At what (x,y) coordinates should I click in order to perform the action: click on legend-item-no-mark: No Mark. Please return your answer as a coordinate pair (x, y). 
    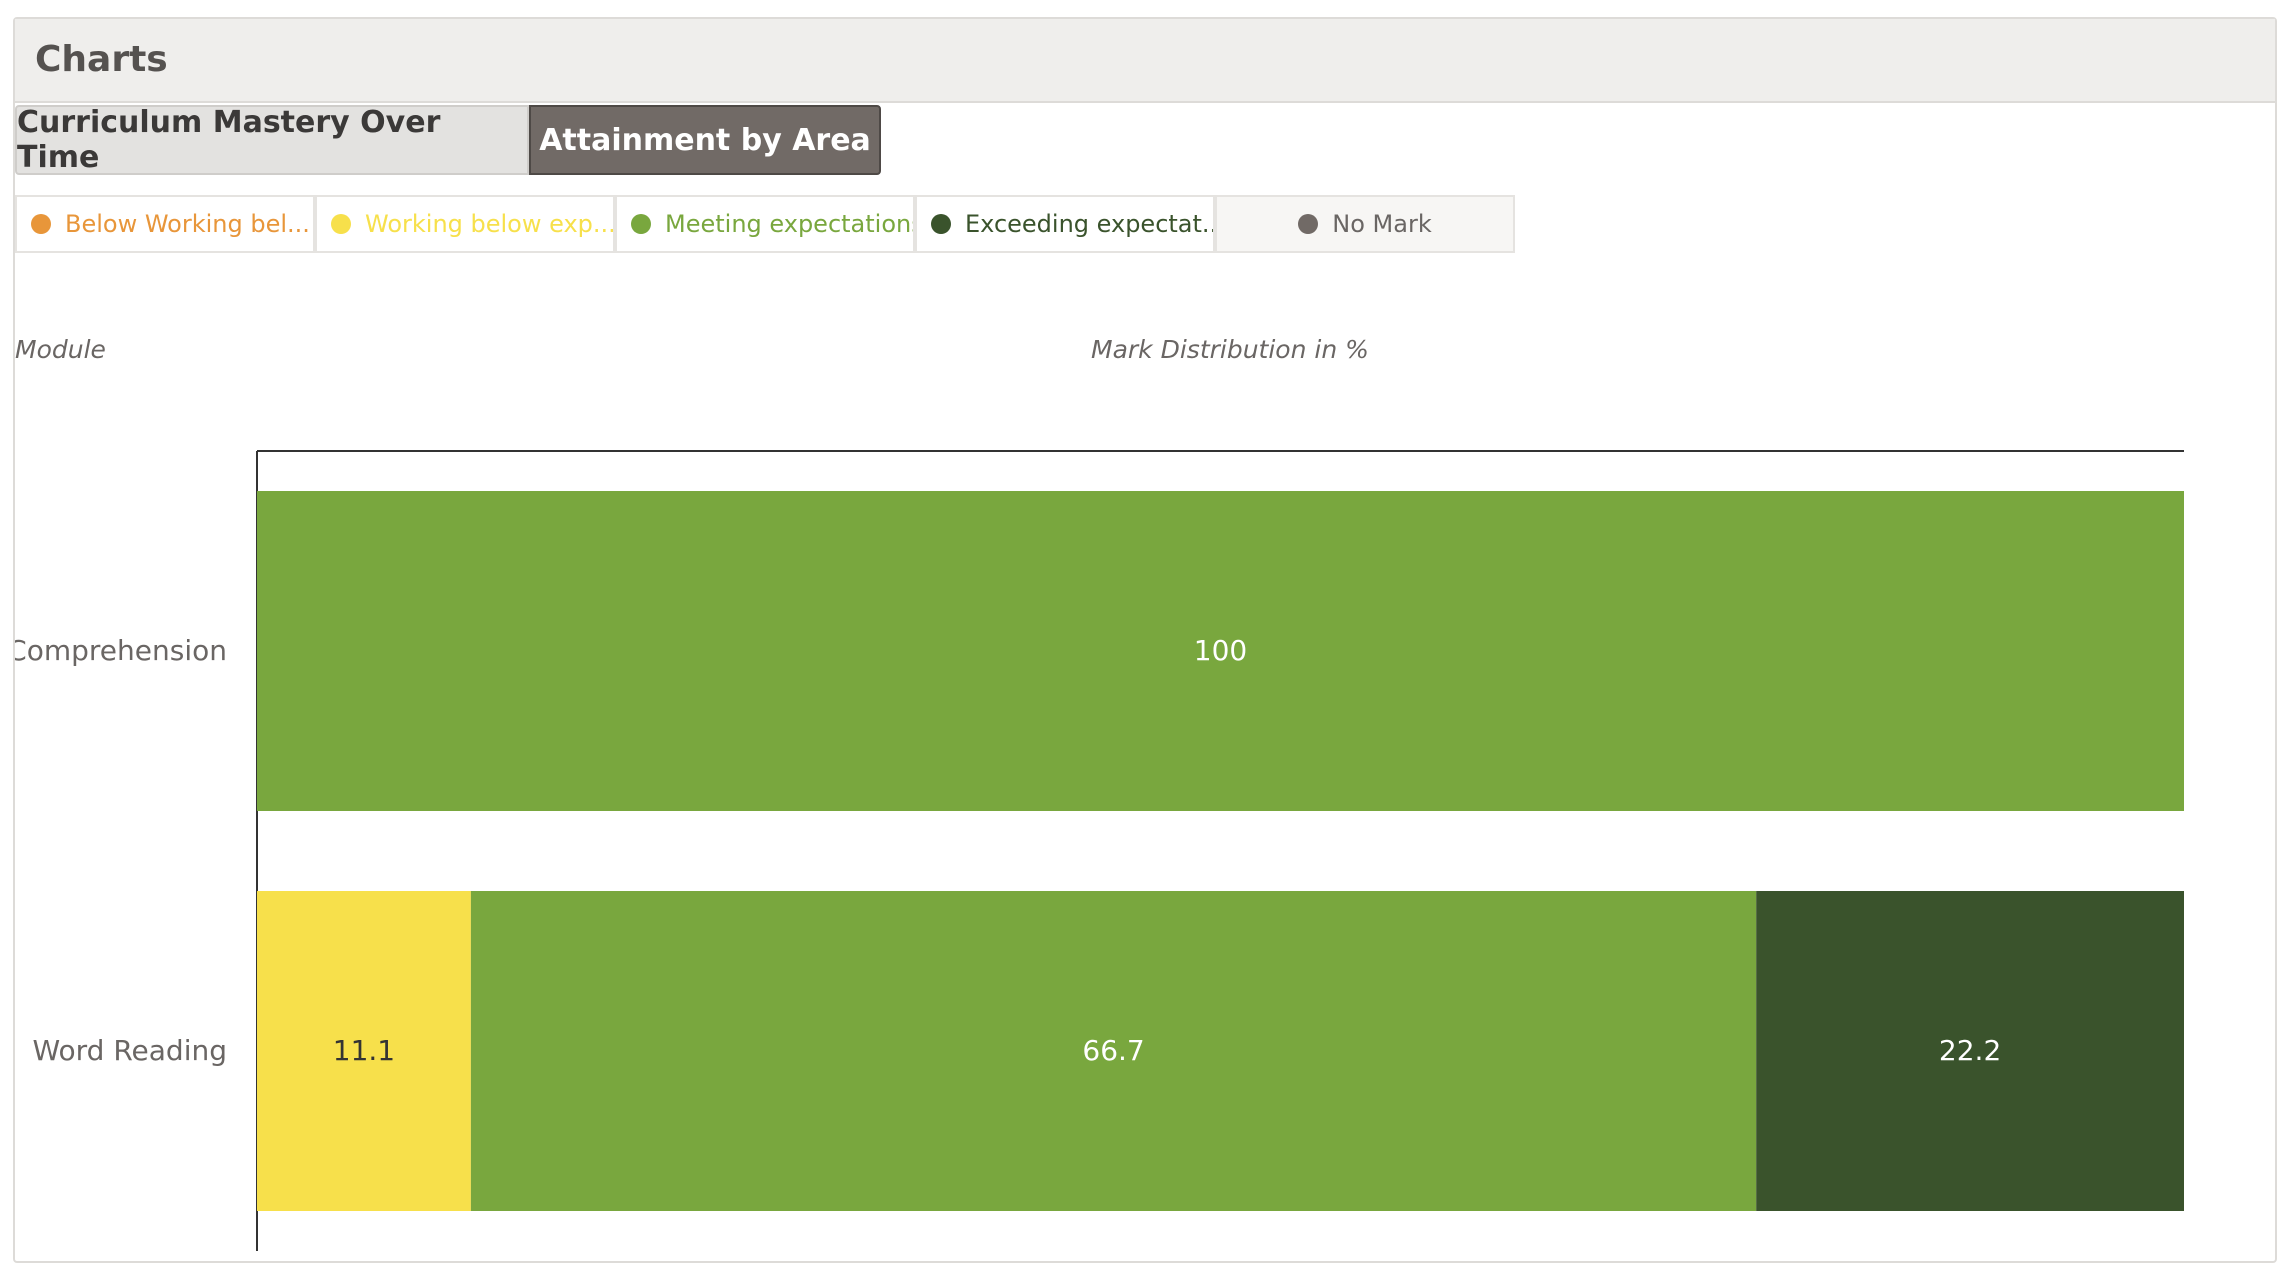
    Looking at the image, I should click on (1365, 224).